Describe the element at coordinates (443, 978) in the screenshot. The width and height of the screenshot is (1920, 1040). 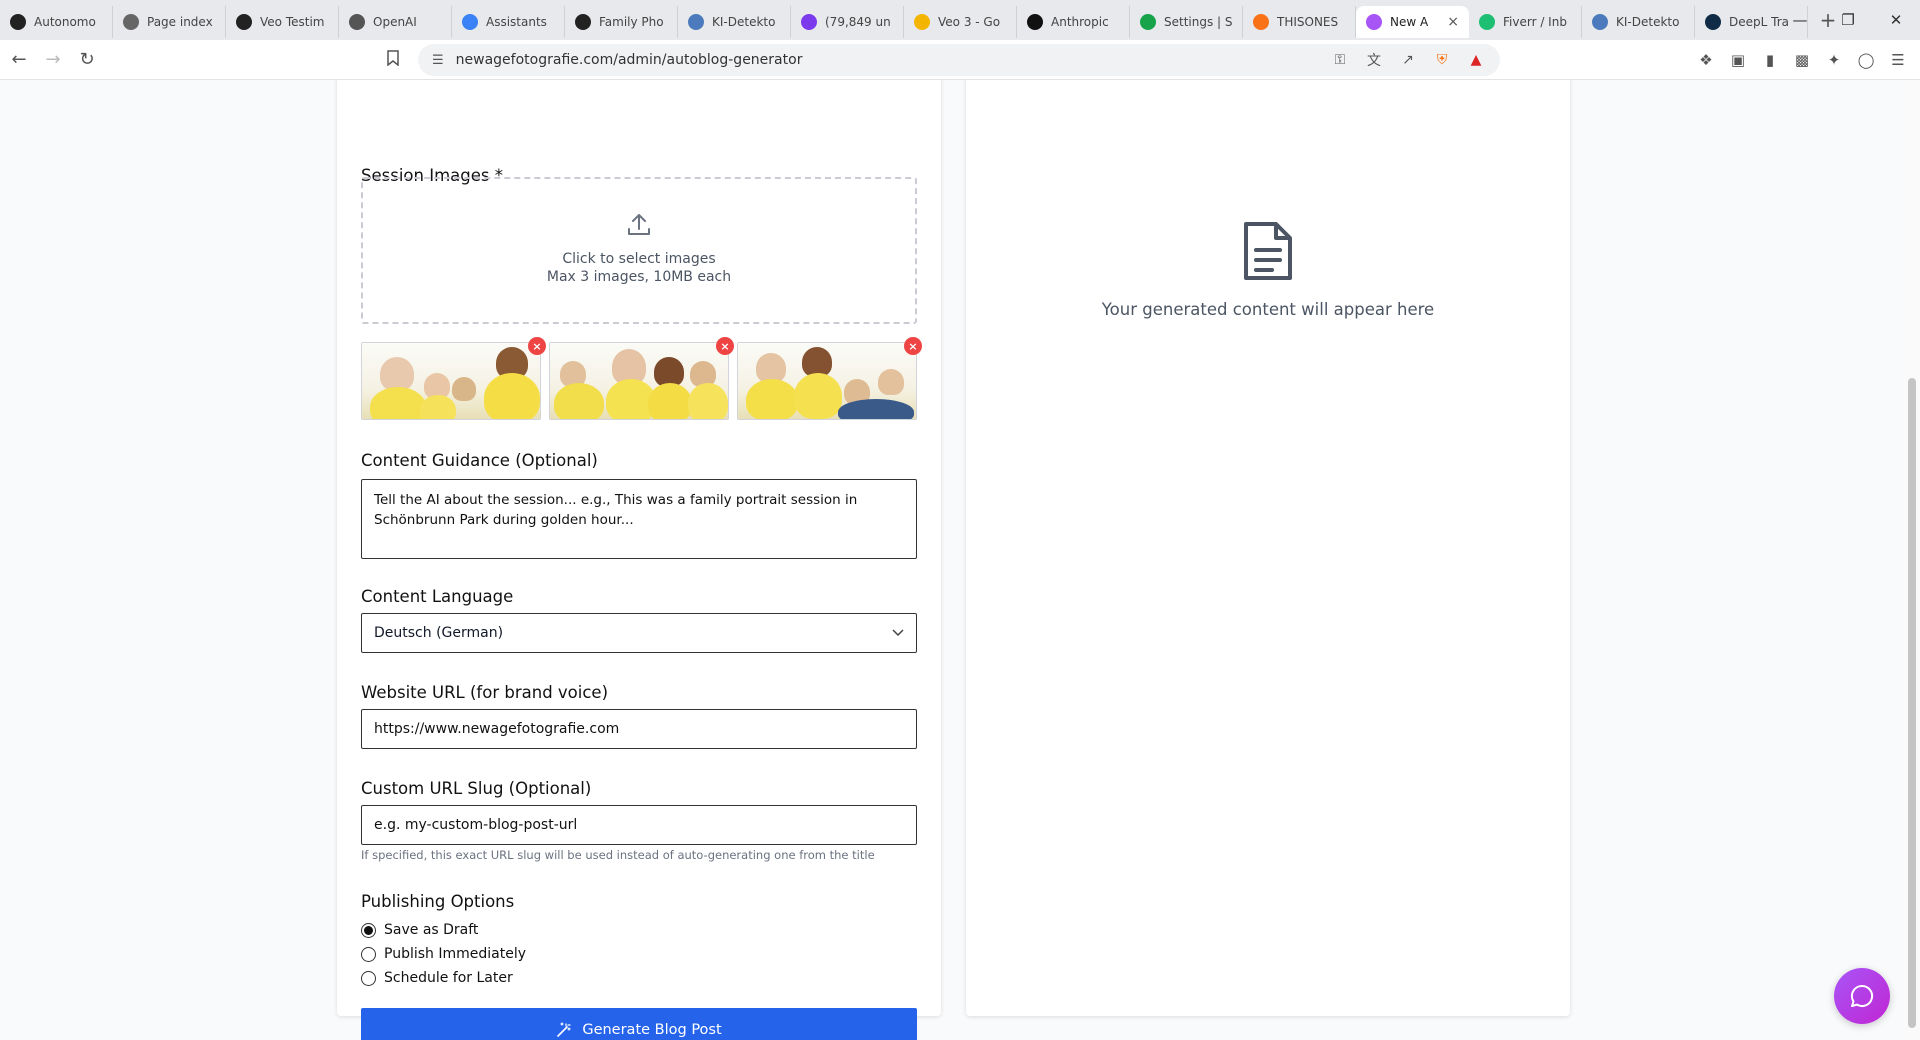
I see `radio-schedule-for-later: Schedule for Later` at that location.